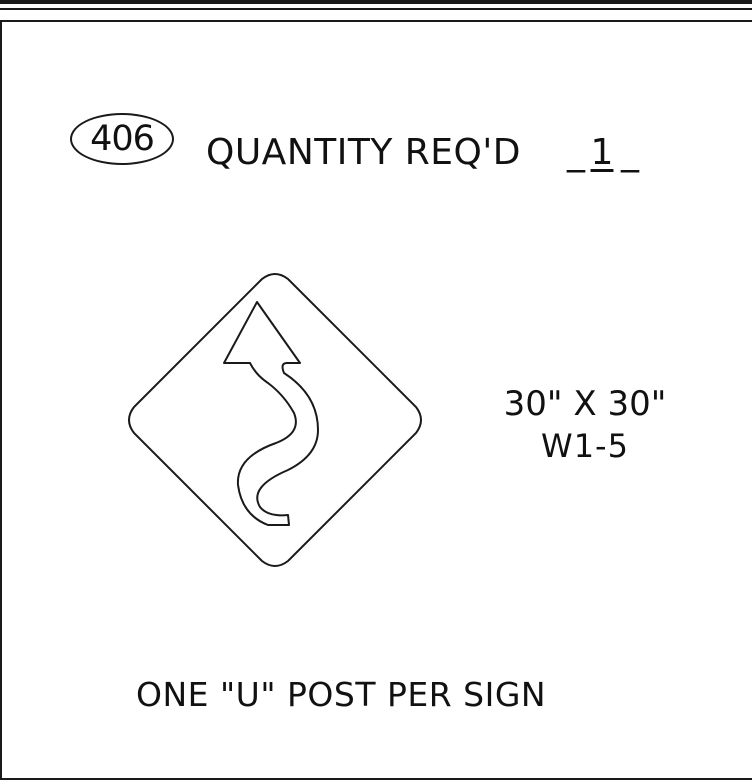 The height and width of the screenshot is (780, 752). Describe the element at coordinates (363, 152) in the screenshot. I see `quantity-label: QUANTITY REQ'D` at that location.